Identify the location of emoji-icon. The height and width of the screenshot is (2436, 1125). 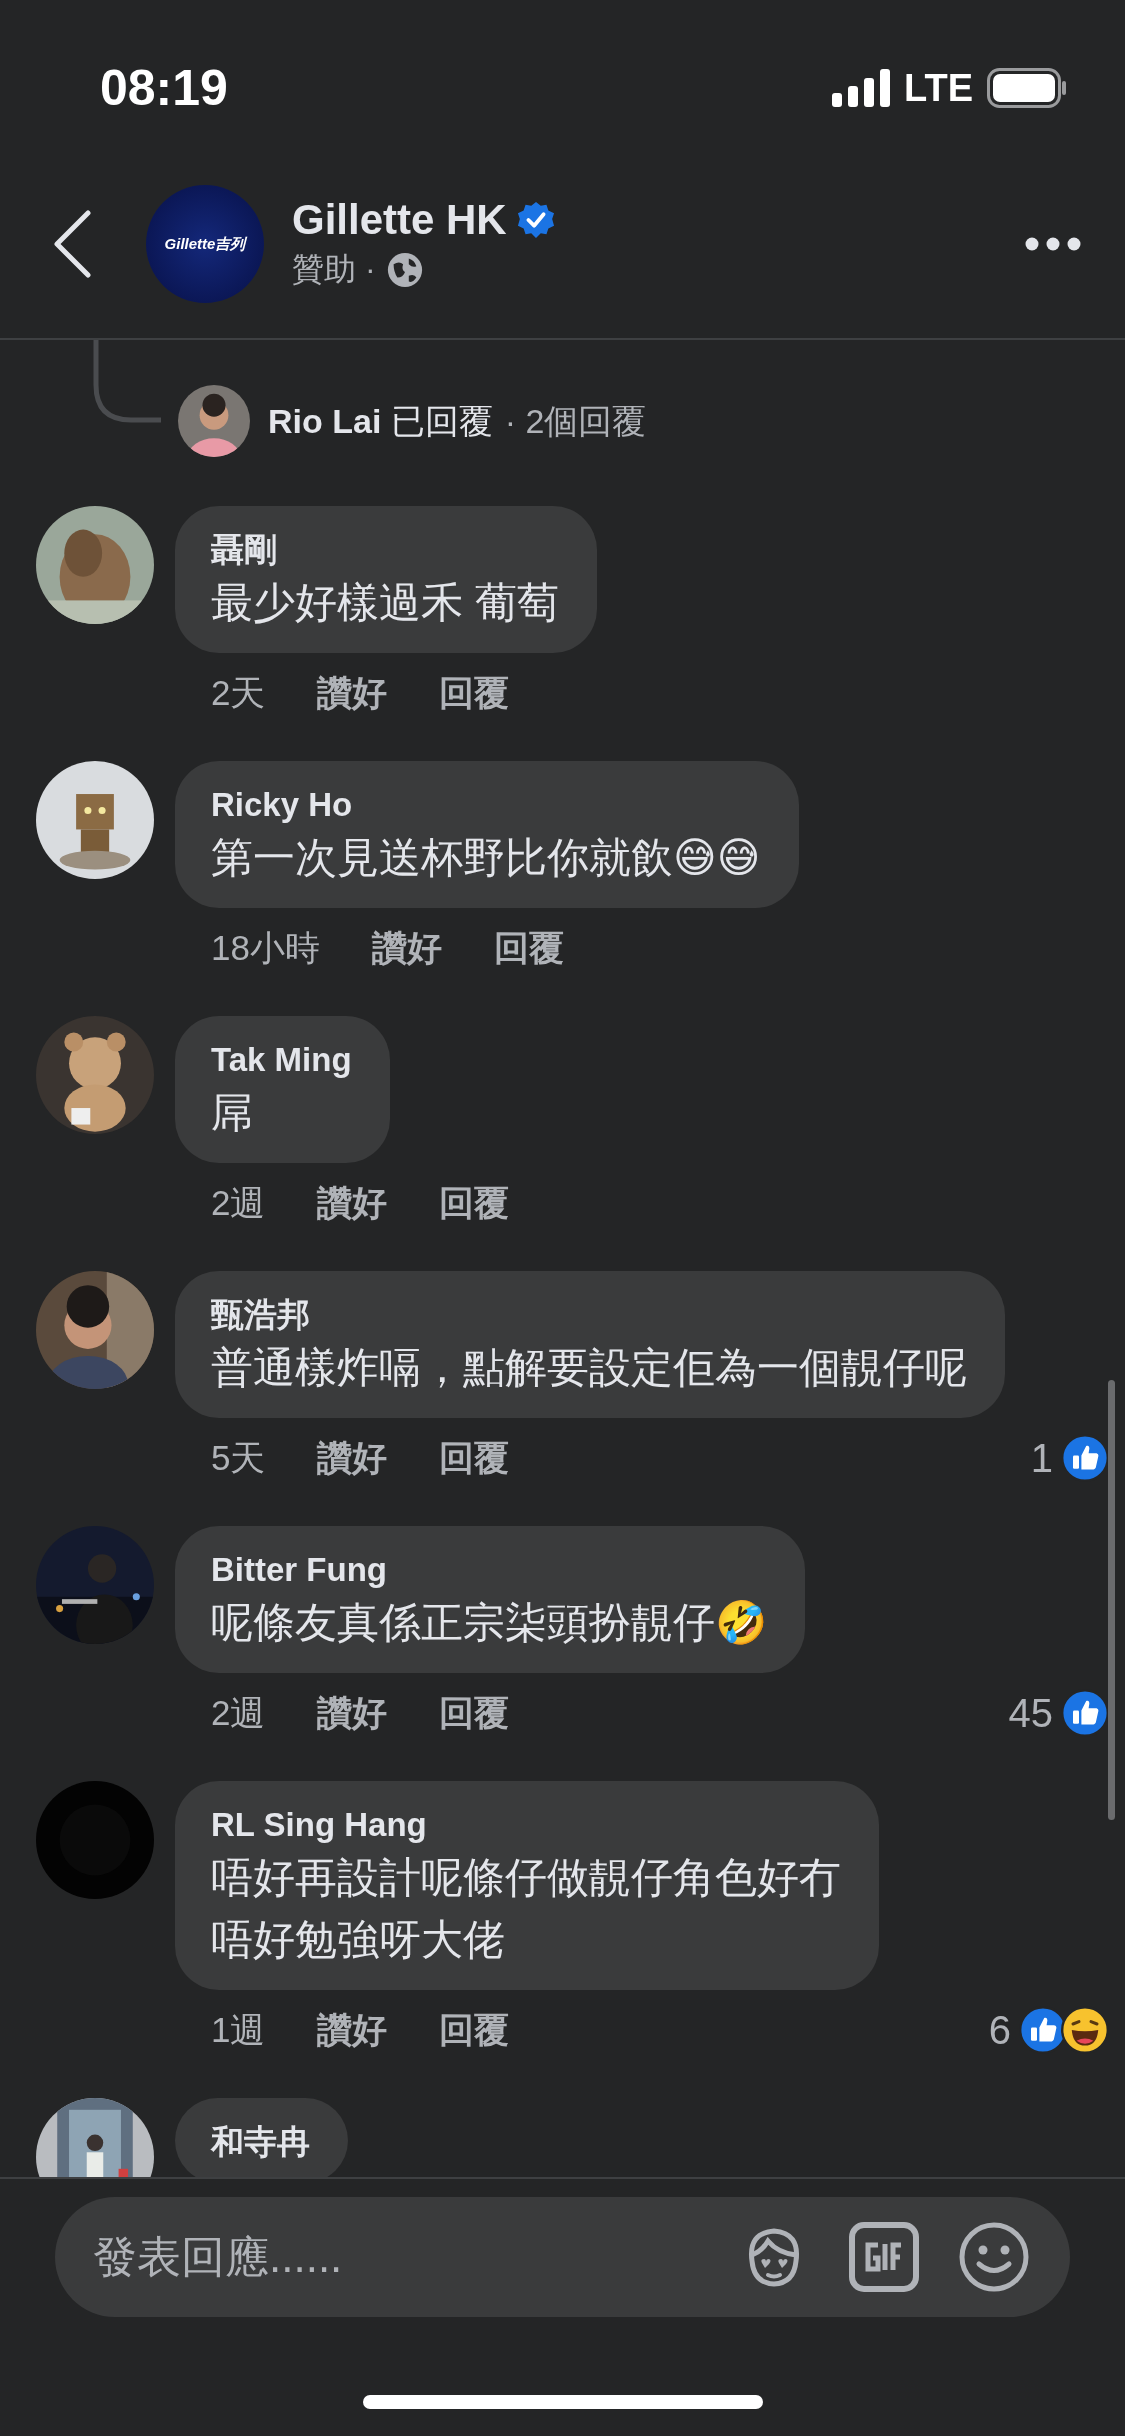
(994, 2257).